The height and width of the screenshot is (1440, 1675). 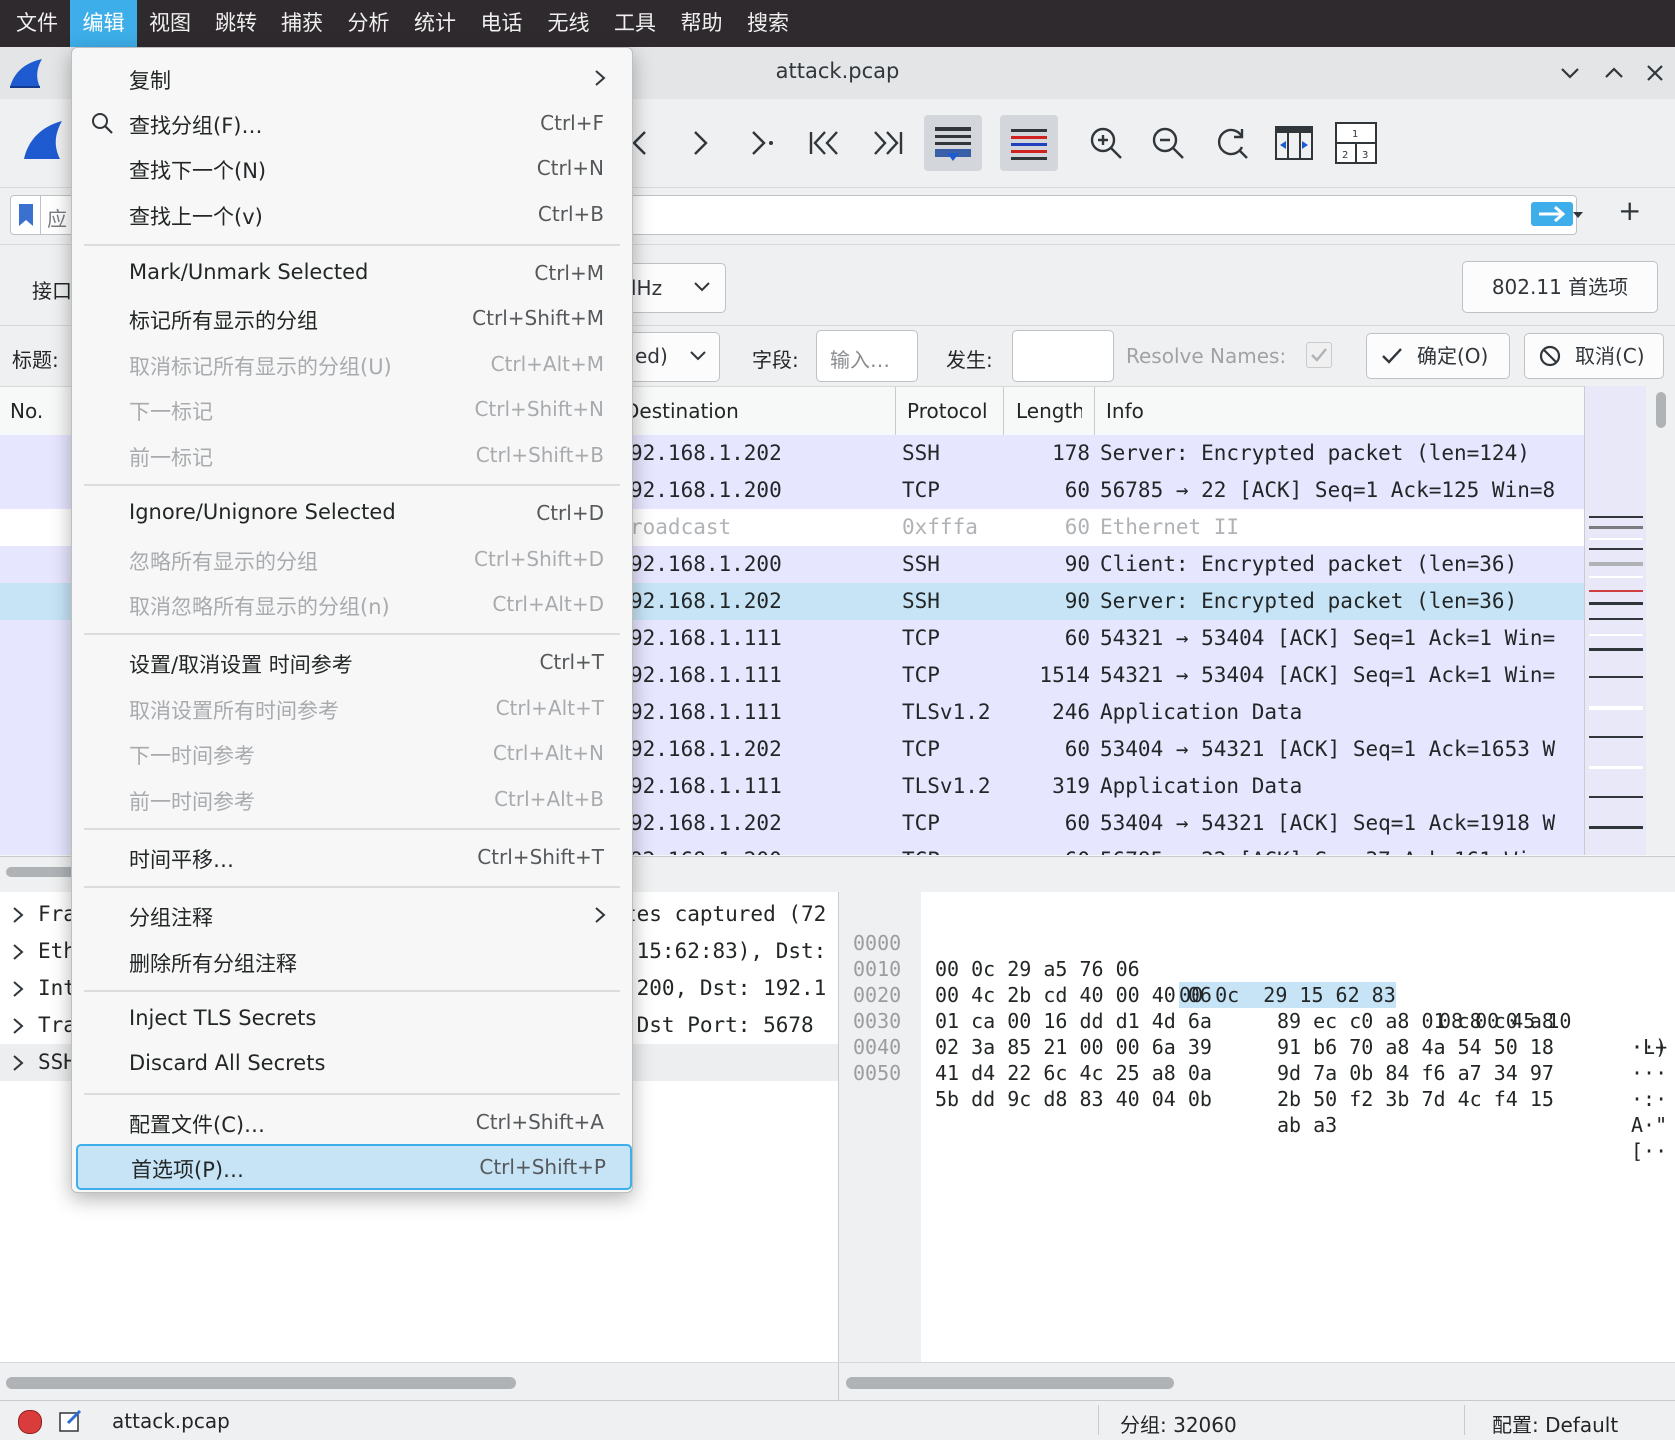 What do you see at coordinates (1415, 1047) in the screenshot?
I see `bytes-hex: 91 b6 70 a8 4a 54 50 18` at bounding box center [1415, 1047].